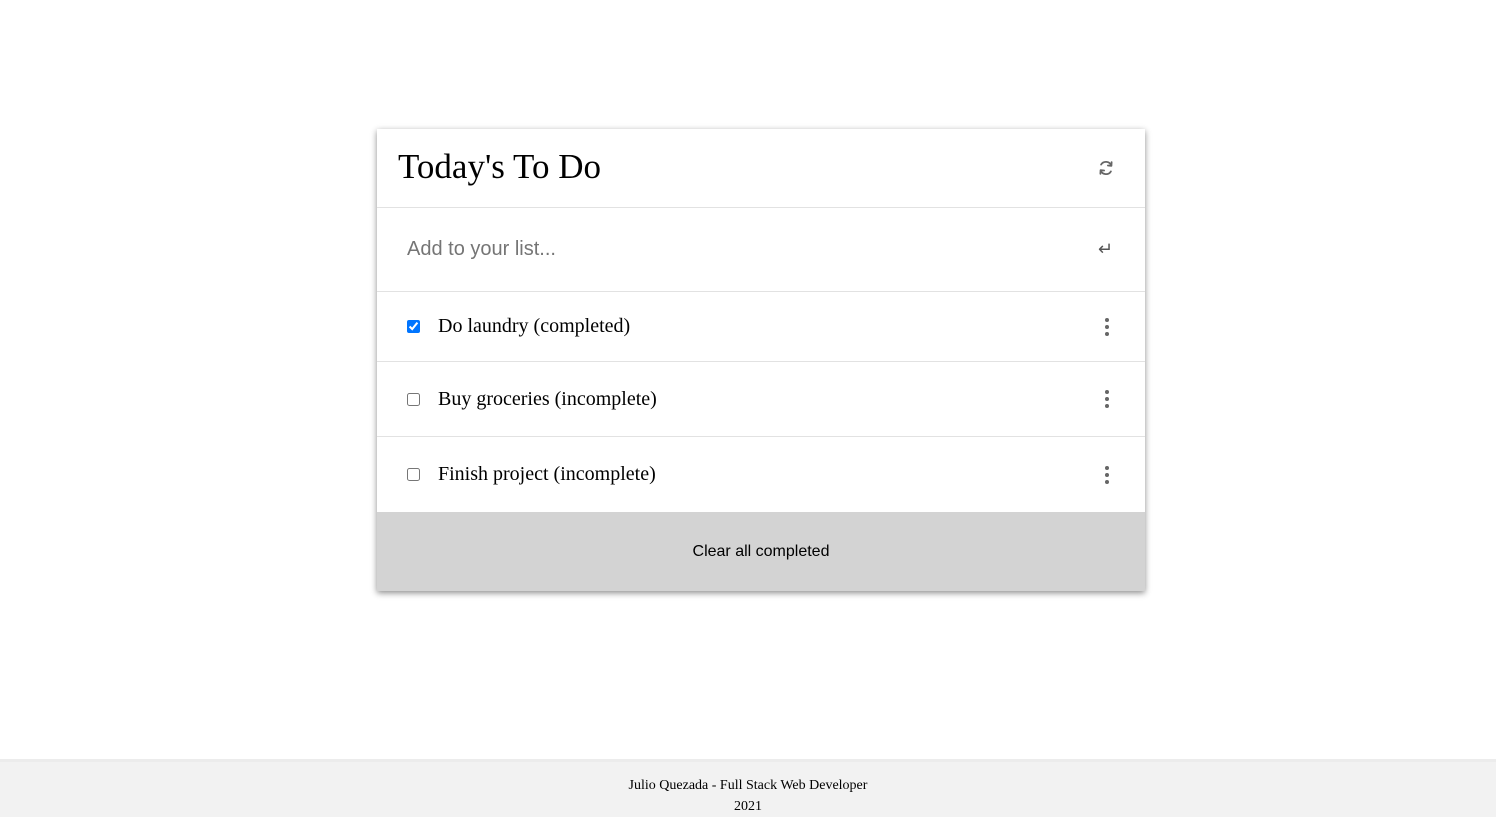 The height and width of the screenshot is (817, 1496). I want to click on card-header: Today's To Do, so click(761, 168).